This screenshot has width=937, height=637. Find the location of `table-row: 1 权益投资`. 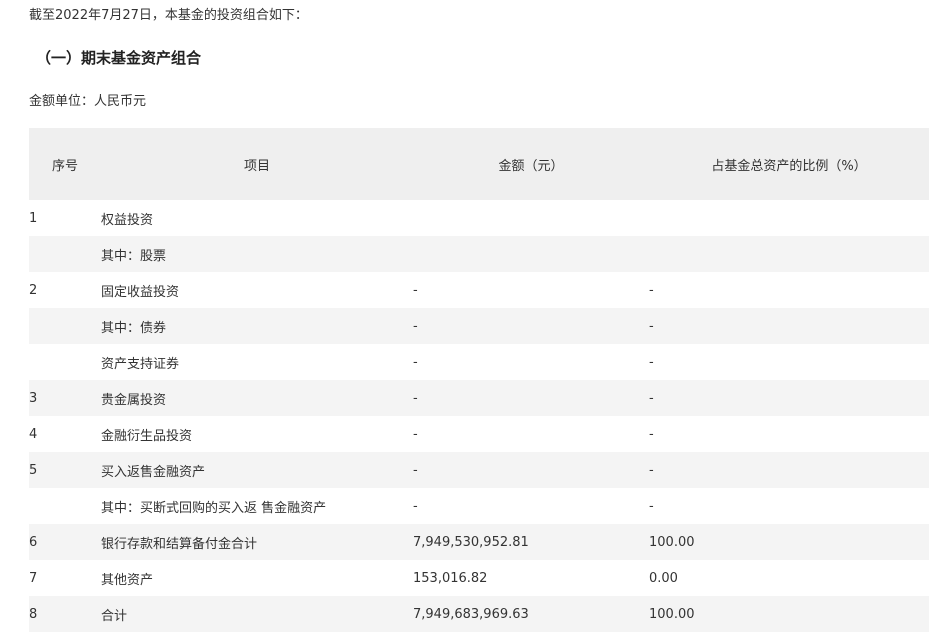

table-row: 1 权益投资 is located at coordinates (479, 218).